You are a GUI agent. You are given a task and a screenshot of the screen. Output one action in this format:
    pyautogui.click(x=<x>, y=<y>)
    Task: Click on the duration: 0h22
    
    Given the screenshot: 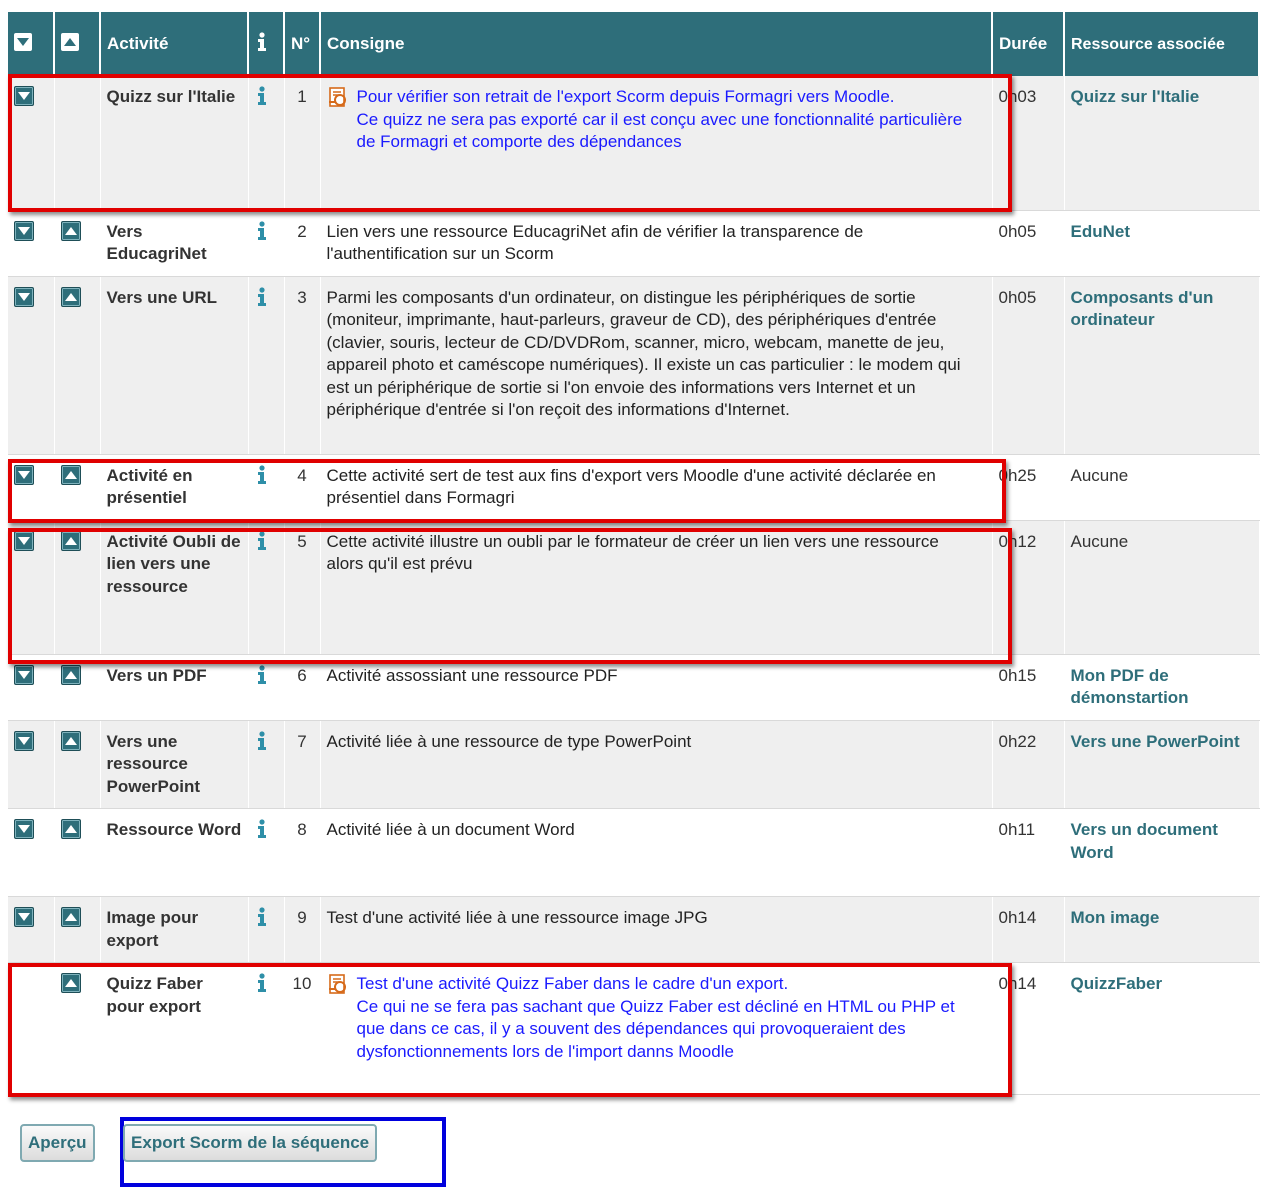 What is the action you would take?
    pyautogui.click(x=1028, y=764)
    